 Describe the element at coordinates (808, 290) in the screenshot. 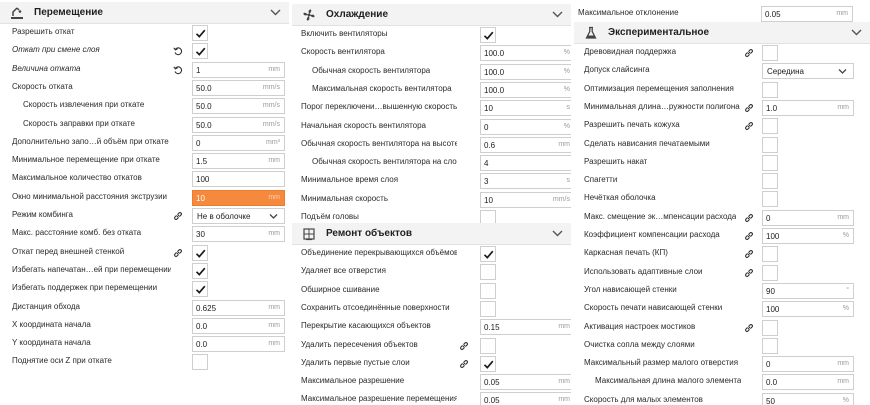

I see `value-input: 90 °` at that location.